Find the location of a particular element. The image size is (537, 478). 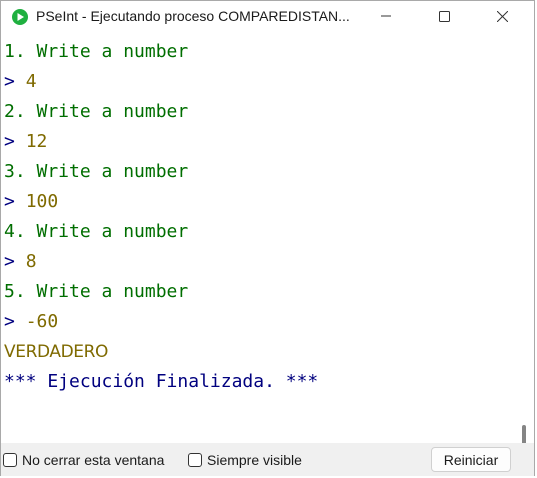

reiniciar-button: Reiniciar is located at coordinates (471, 459).